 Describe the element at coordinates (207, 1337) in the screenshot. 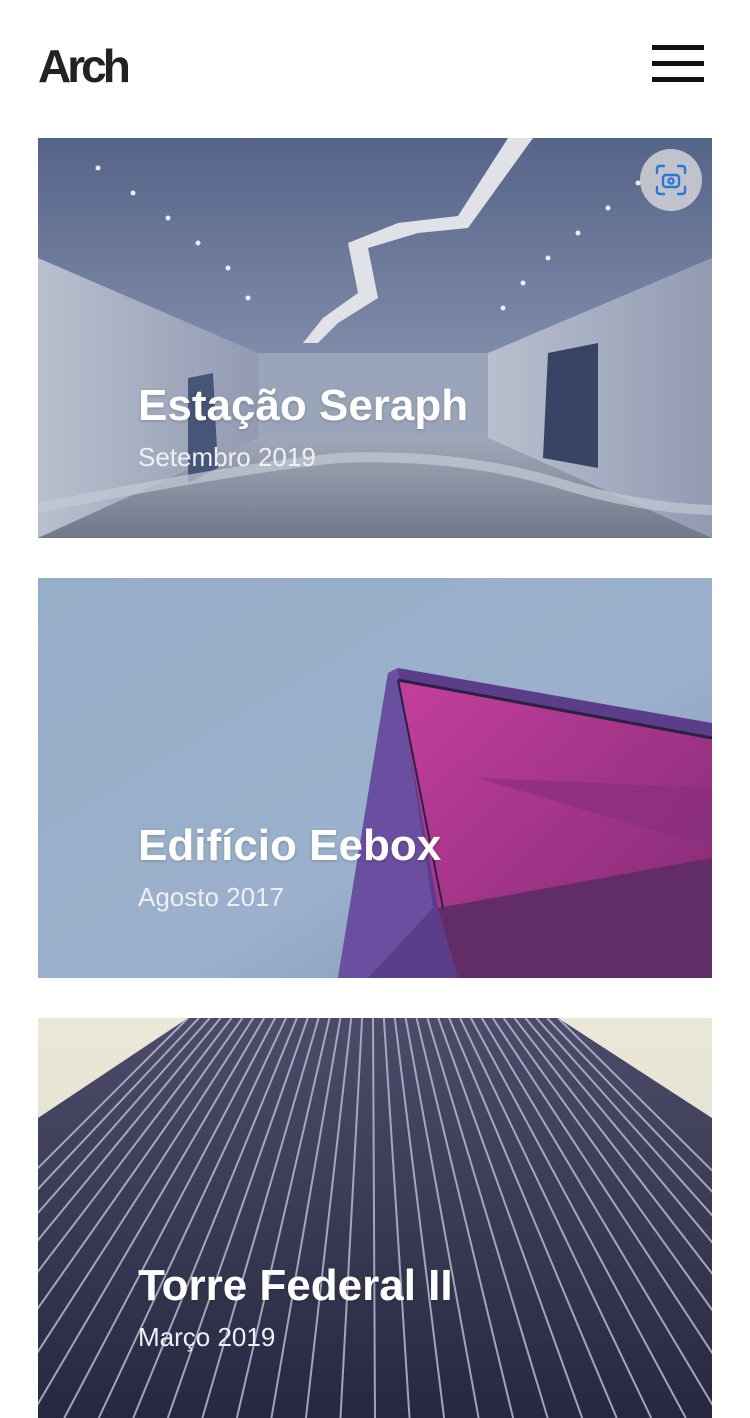

I see `project-date: Março 2019` at that location.